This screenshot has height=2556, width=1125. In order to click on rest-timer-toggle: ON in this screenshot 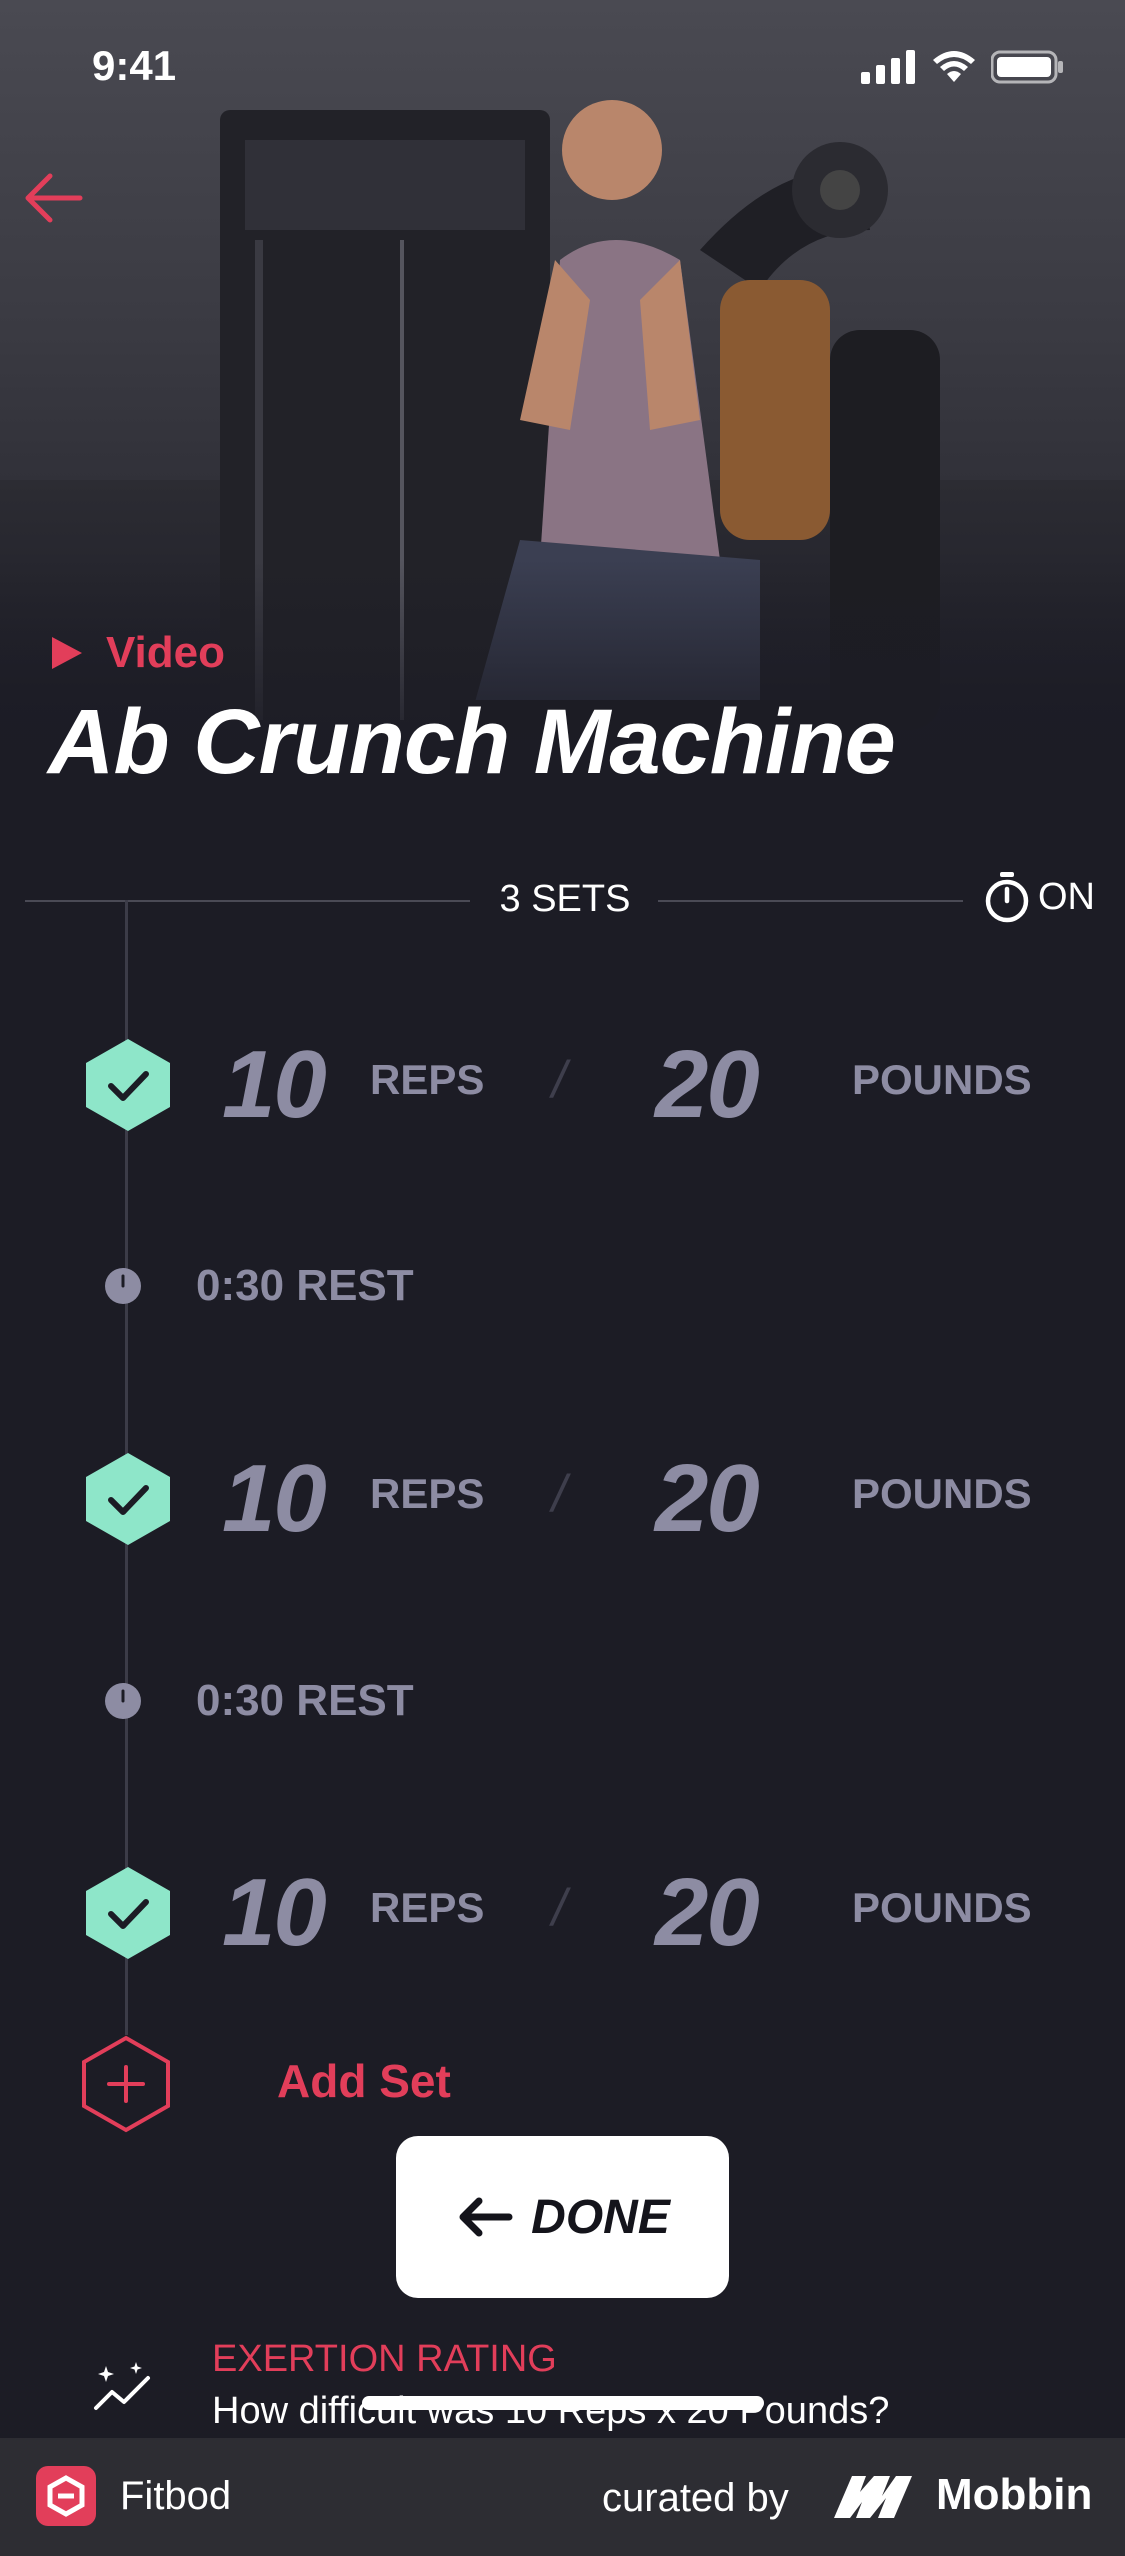, I will do `click(1039, 897)`.